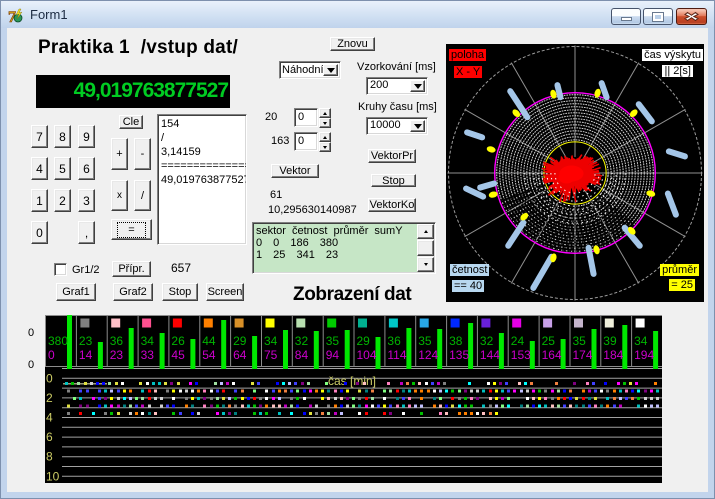 The height and width of the screenshot is (499, 715). What do you see at coordinates (53, 476) in the screenshot?
I see `svg-text: 10` at bounding box center [53, 476].